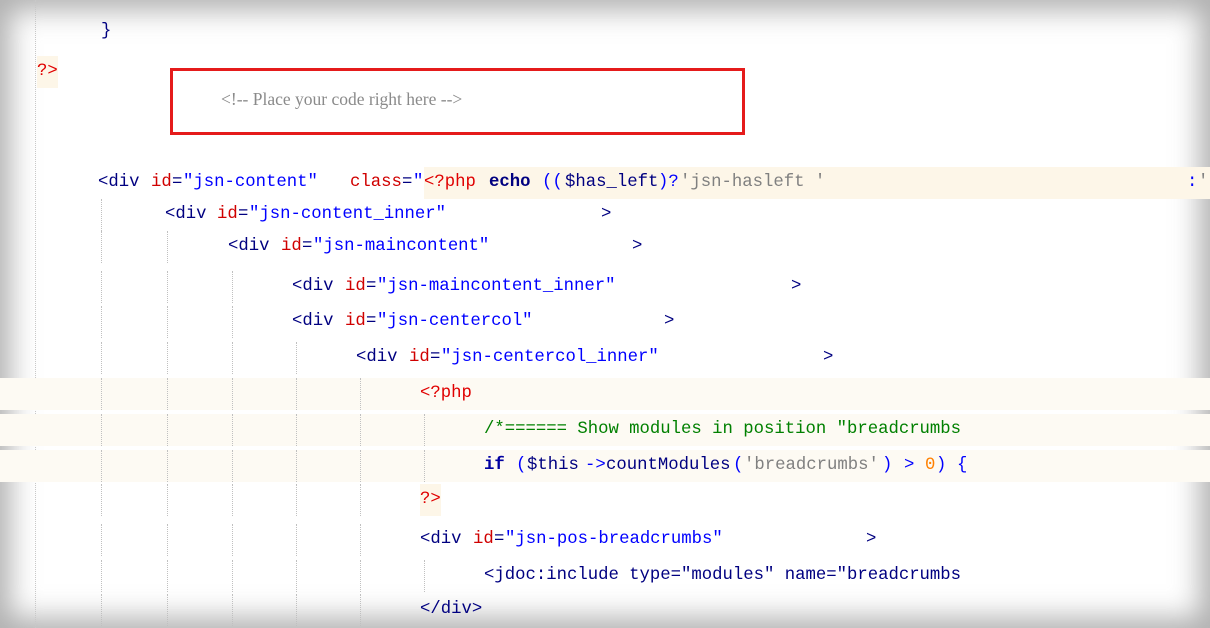  Describe the element at coordinates (605, 540) in the screenshot. I see `code-line: <div id = "jsn-pos-breadcrumbs" >` at that location.